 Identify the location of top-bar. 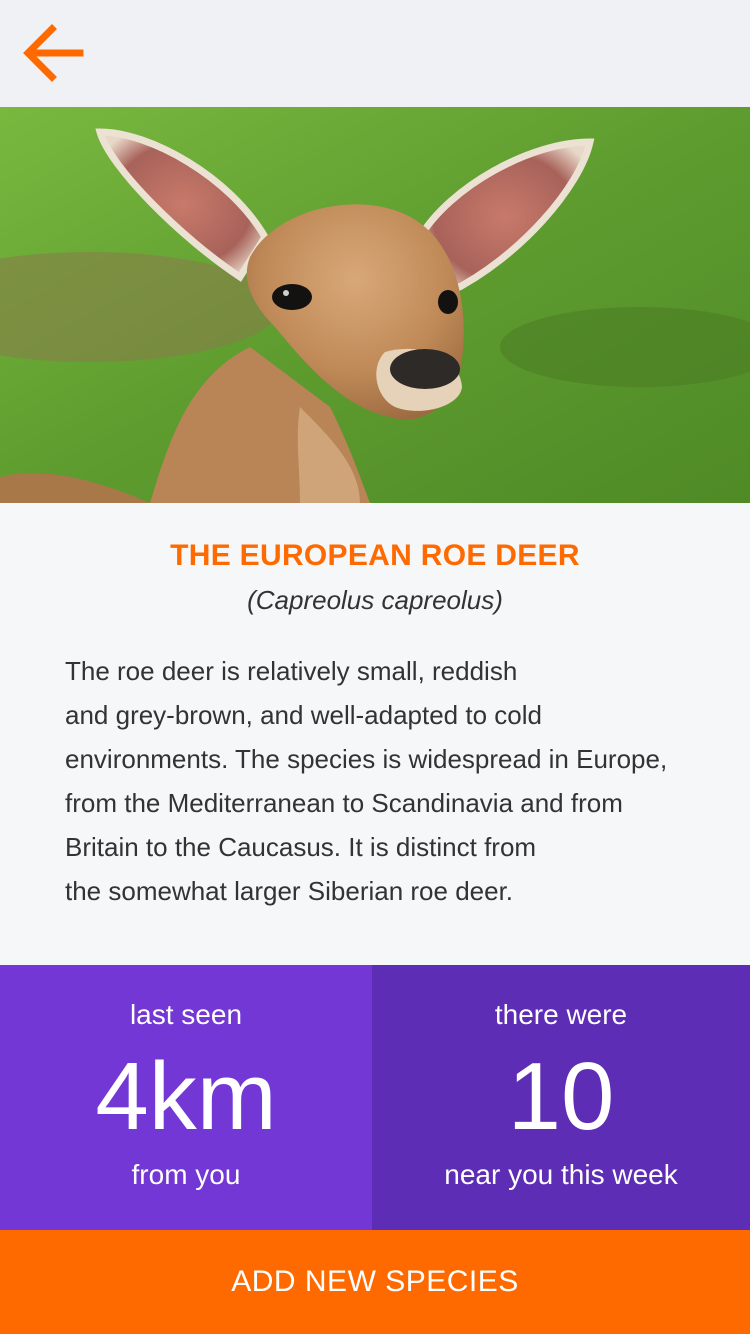
(375, 53).